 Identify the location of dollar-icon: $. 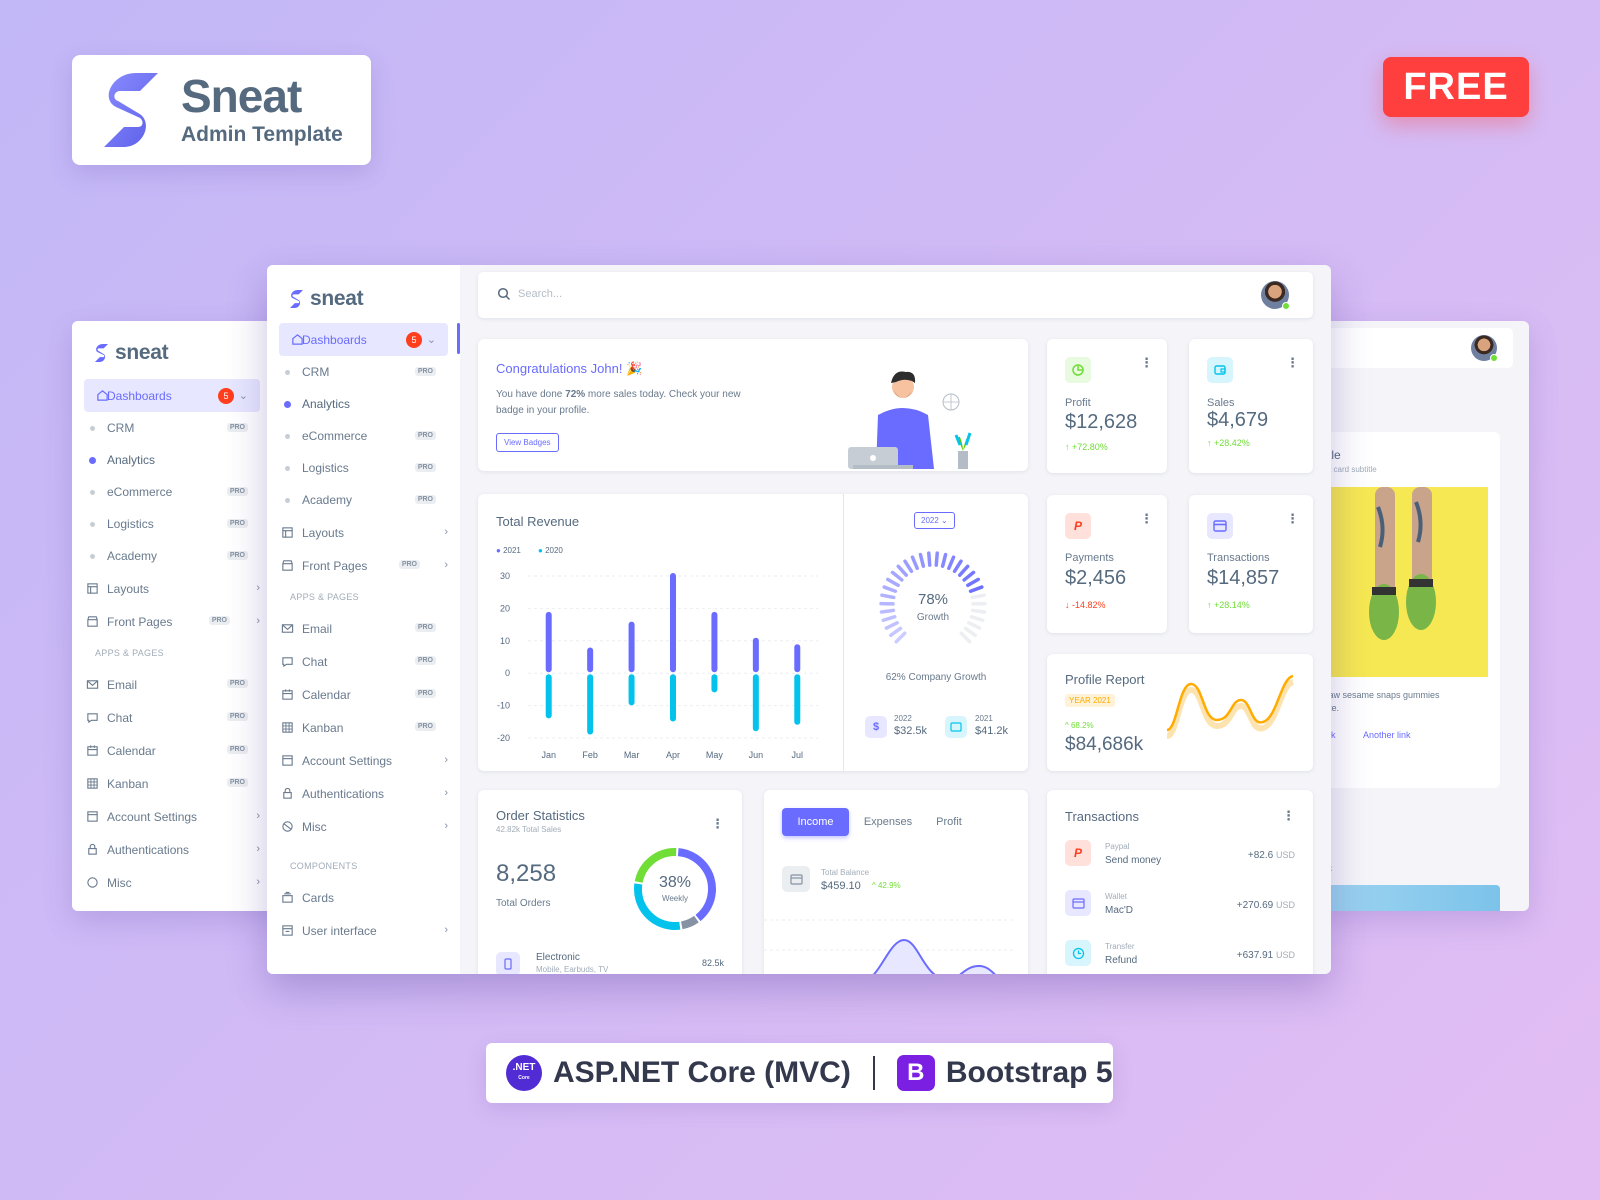
(876, 727).